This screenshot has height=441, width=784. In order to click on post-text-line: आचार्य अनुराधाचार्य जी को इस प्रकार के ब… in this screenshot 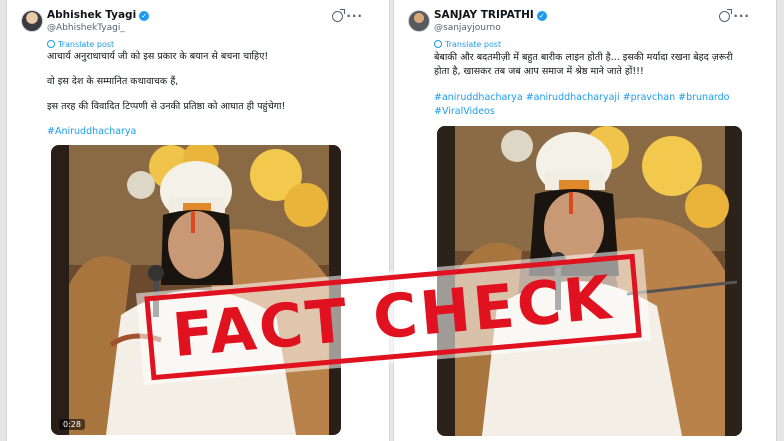, I will do `click(158, 56)`.